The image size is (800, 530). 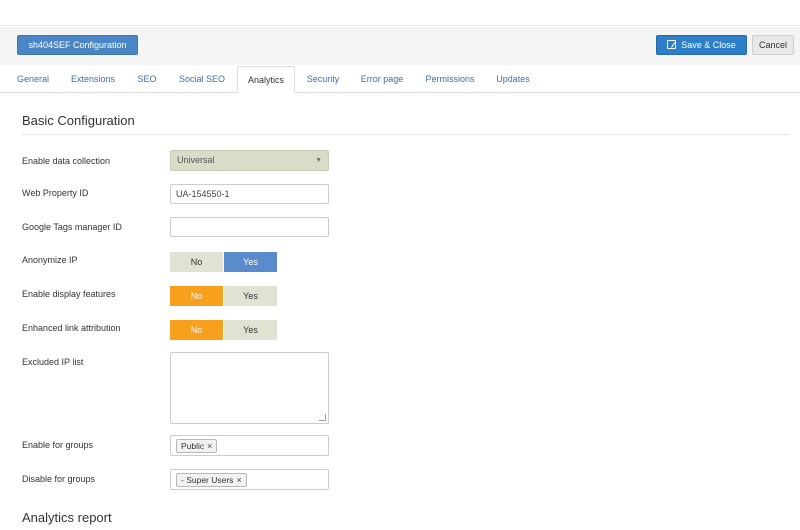 I want to click on link-attribution-toggle: No Yes, so click(x=223, y=330).